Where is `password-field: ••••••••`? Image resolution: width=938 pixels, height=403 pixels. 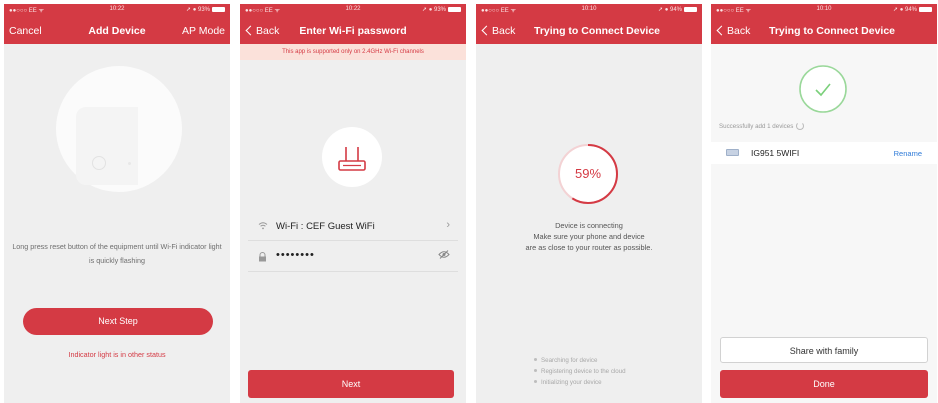
password-field: •••••••• is located at coordinates (295, 255).